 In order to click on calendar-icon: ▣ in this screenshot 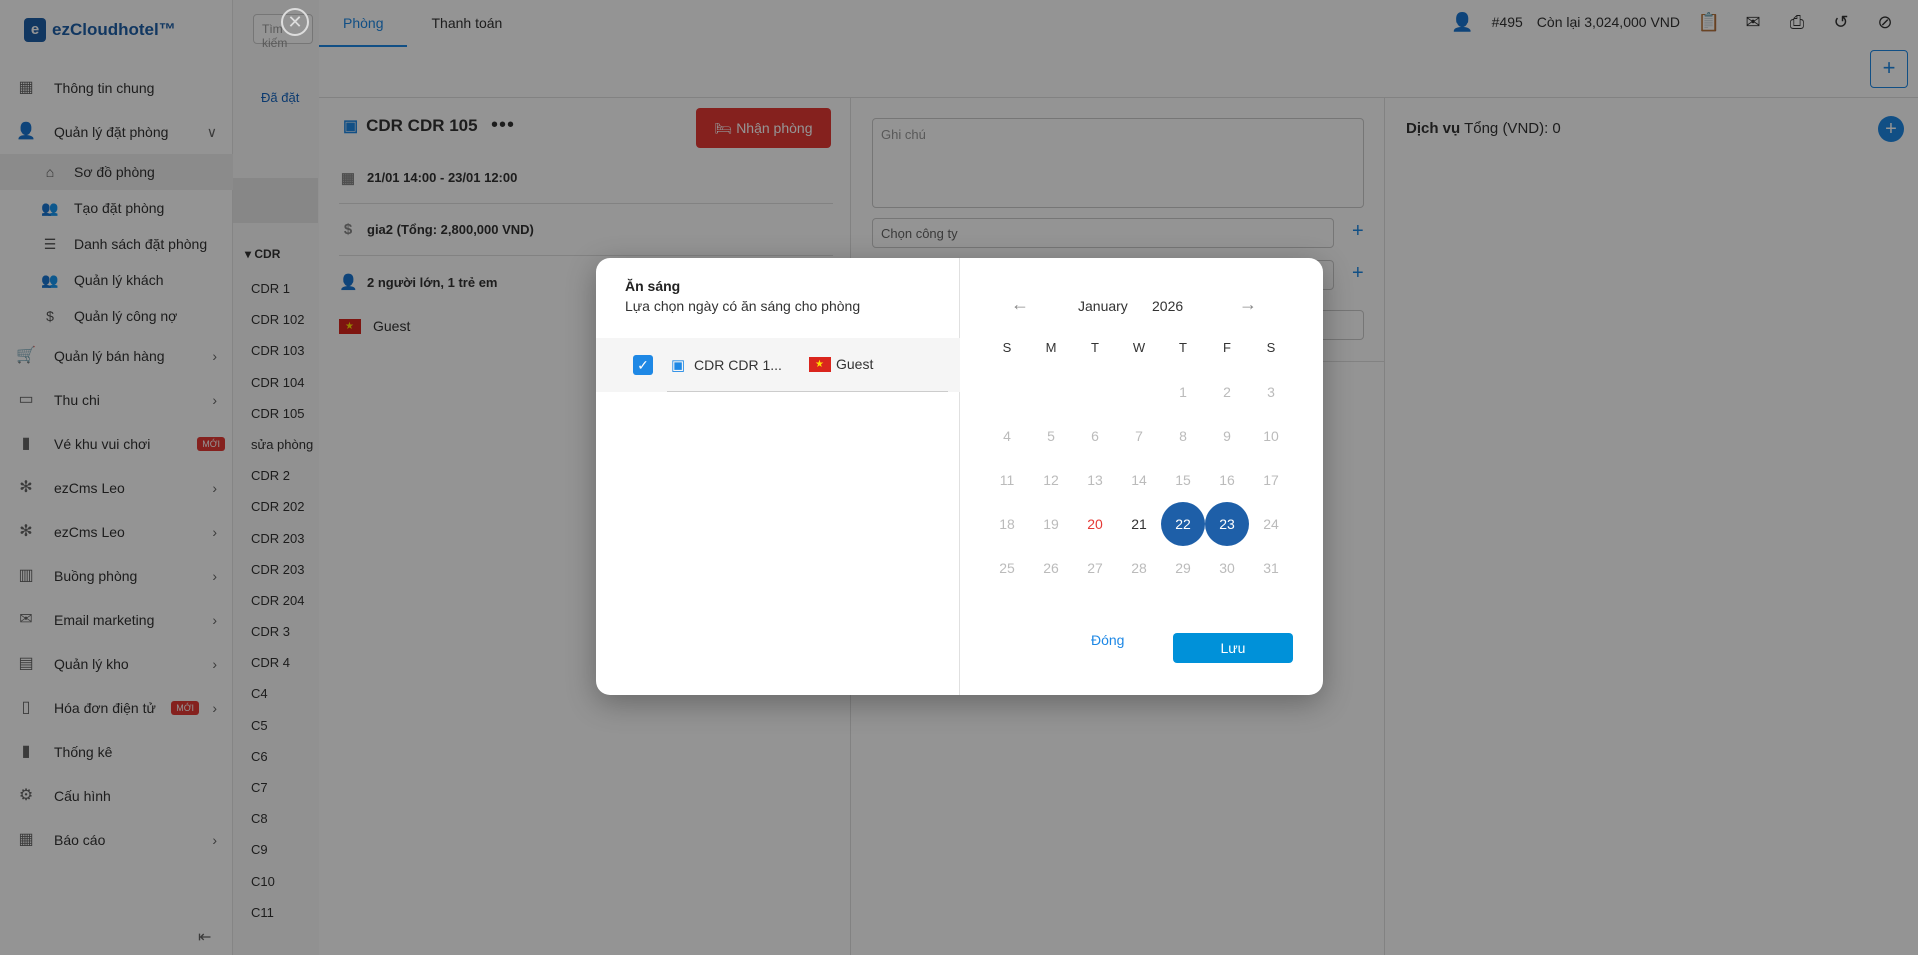, I will do `click(678, 365)`.